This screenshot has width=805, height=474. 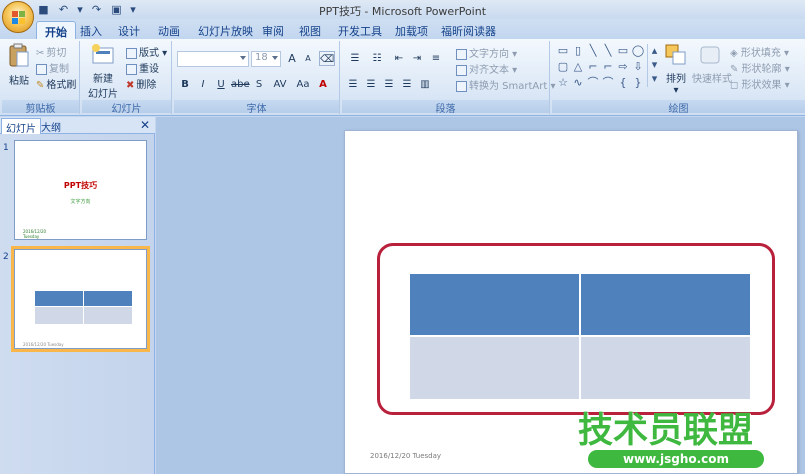 What do you see at coordinates (31, 236) in the screenshot?
I see `thumb-footer-day: Tuesday` at bounding box center [31, 236].